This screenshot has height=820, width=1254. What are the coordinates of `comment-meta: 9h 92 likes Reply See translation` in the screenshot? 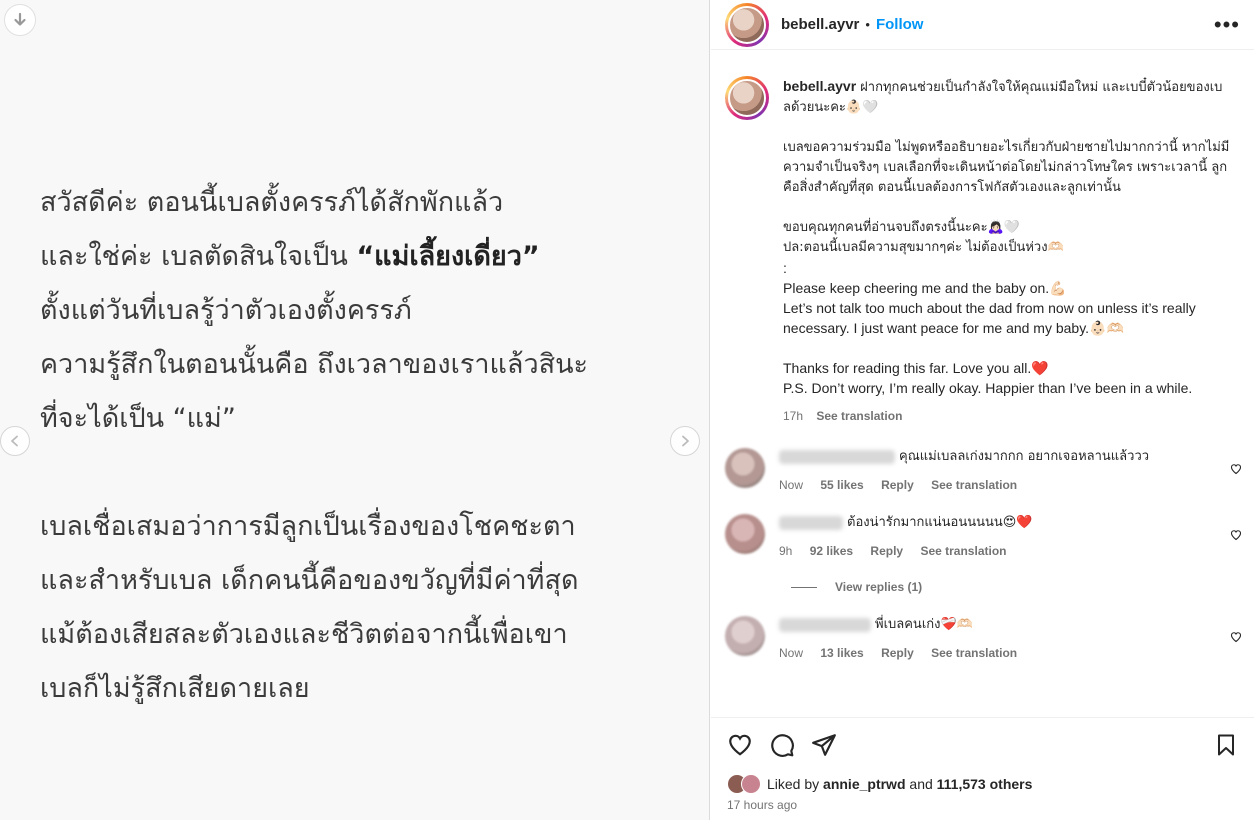 It's located at (1009, 551).